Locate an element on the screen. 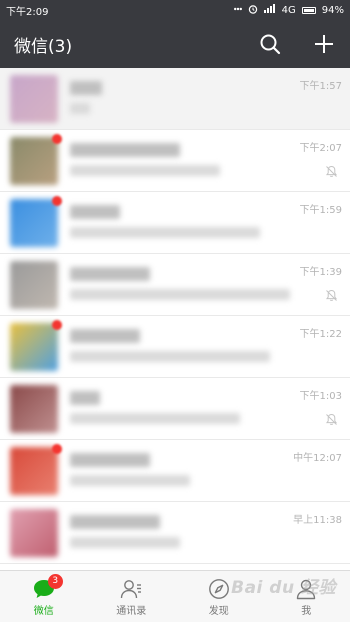  person-icon is located at coordinates (306, 589).